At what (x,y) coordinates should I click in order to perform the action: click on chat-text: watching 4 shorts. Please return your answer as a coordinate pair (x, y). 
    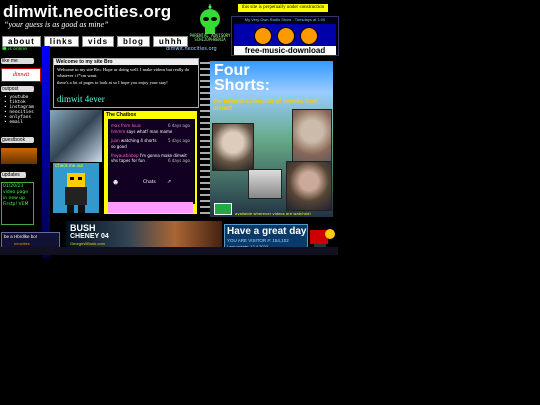
    Looking at the image, I should click on (138, 140).